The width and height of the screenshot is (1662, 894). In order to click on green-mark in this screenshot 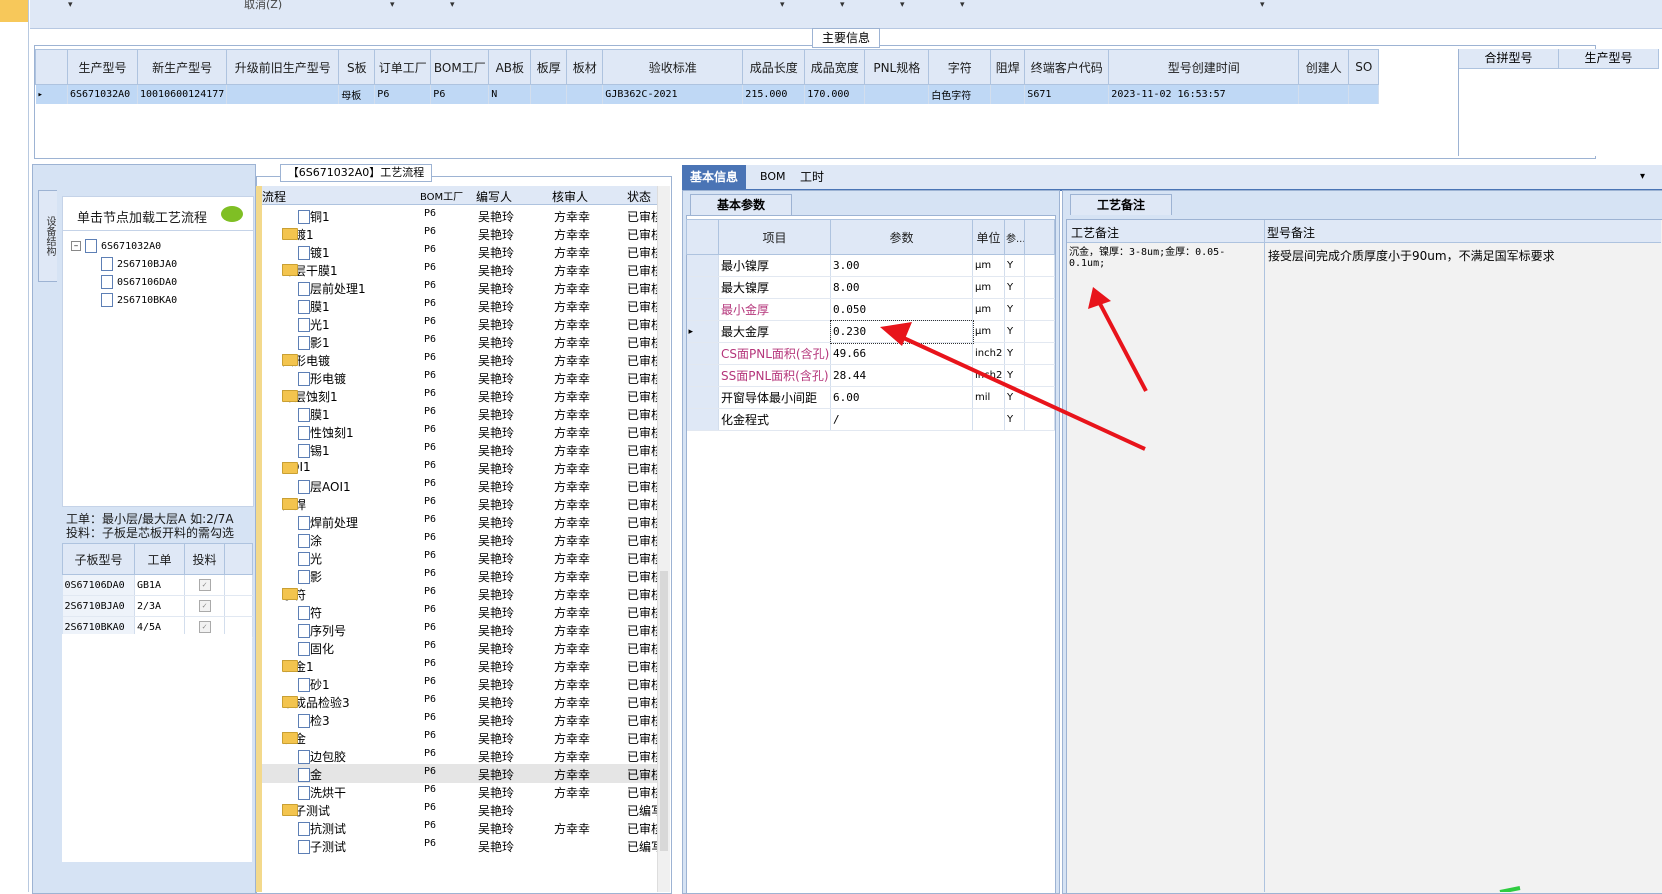, I will do `click(1510, 889)`.